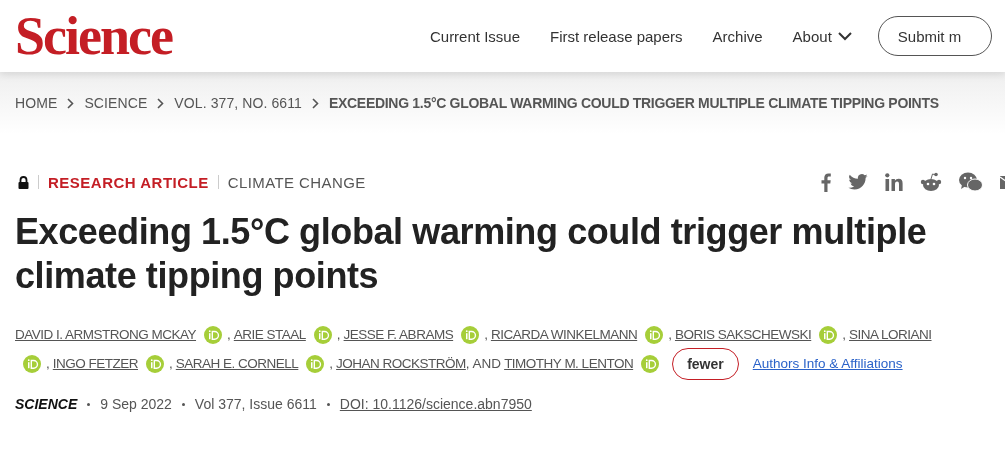 The height and width of the screenshot is (450, 1005). I want to click on science-logo: Science, so click(93, 36).